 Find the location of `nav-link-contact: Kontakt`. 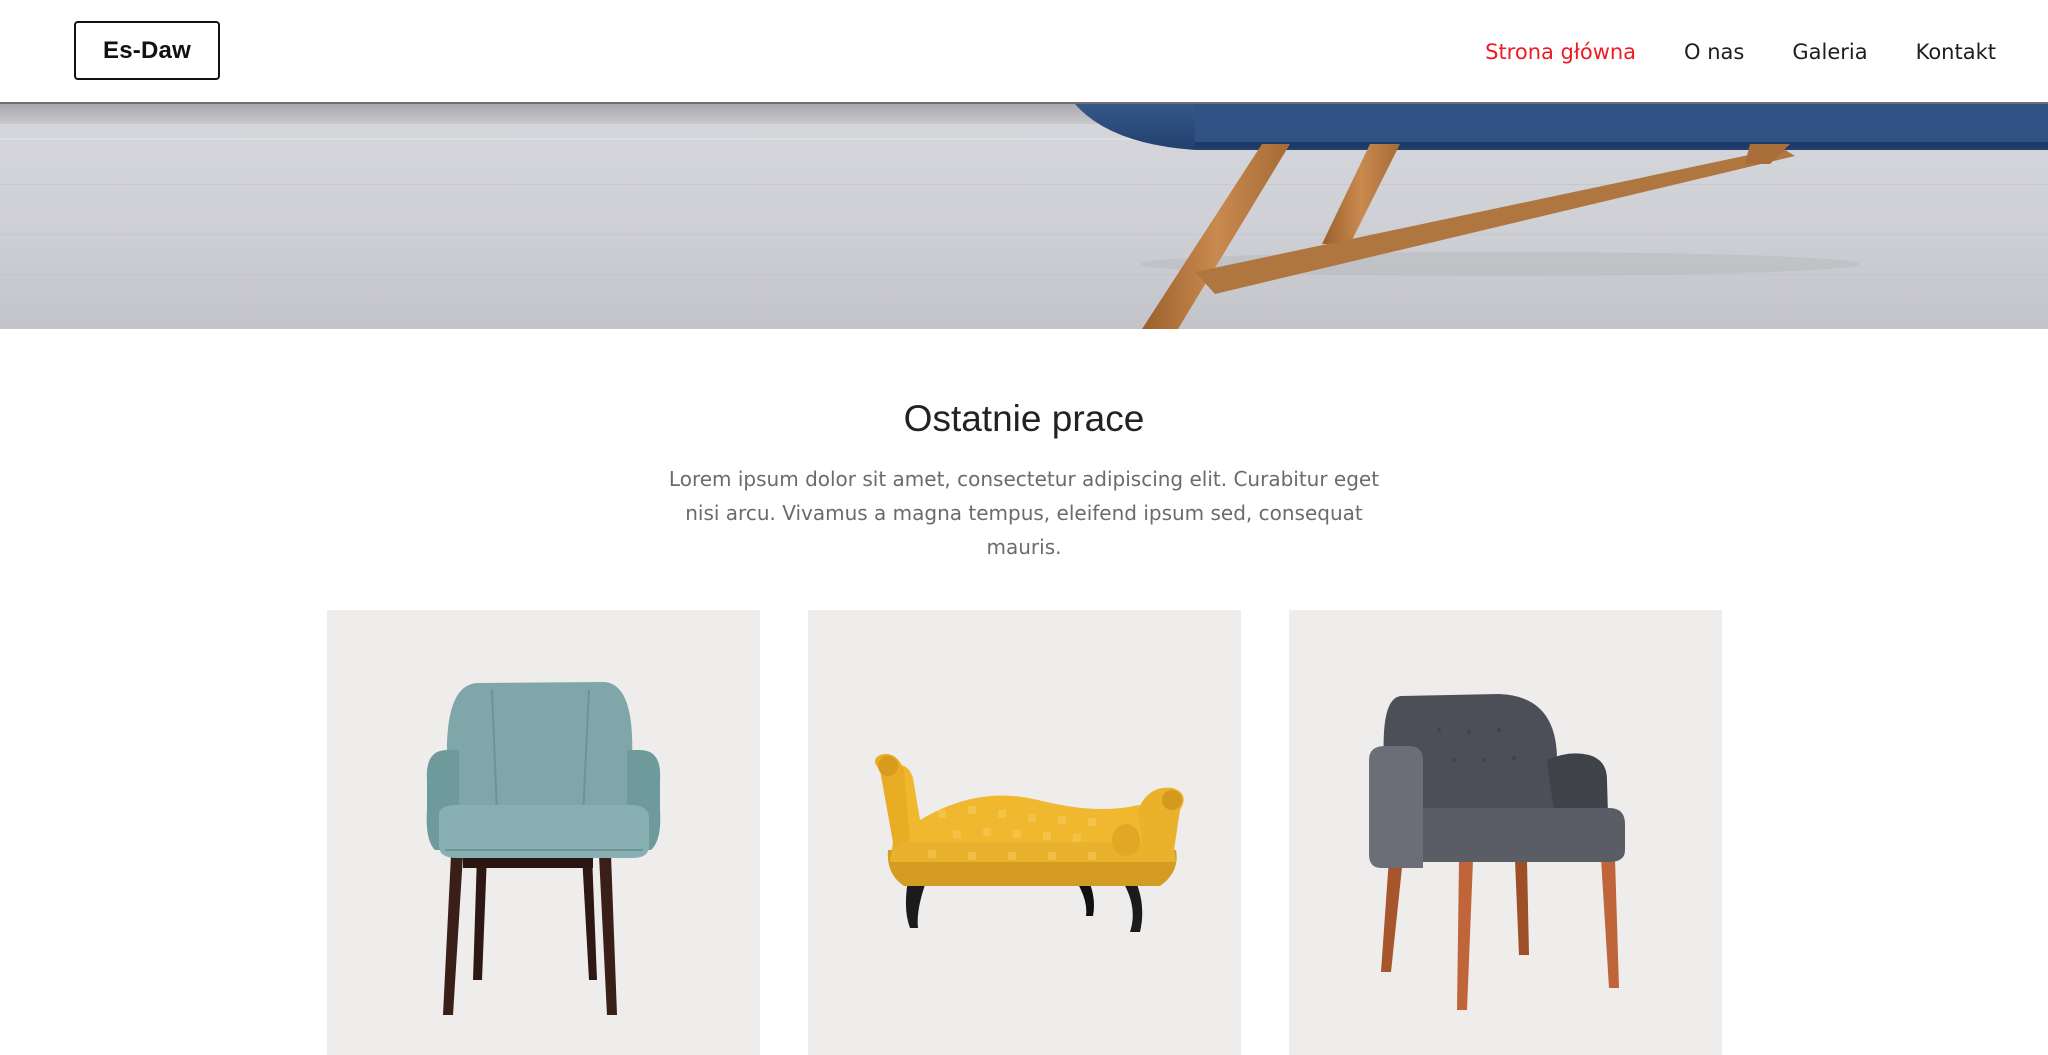

nav-link-contact: Kontakt is located at coordinates (1956, 52).